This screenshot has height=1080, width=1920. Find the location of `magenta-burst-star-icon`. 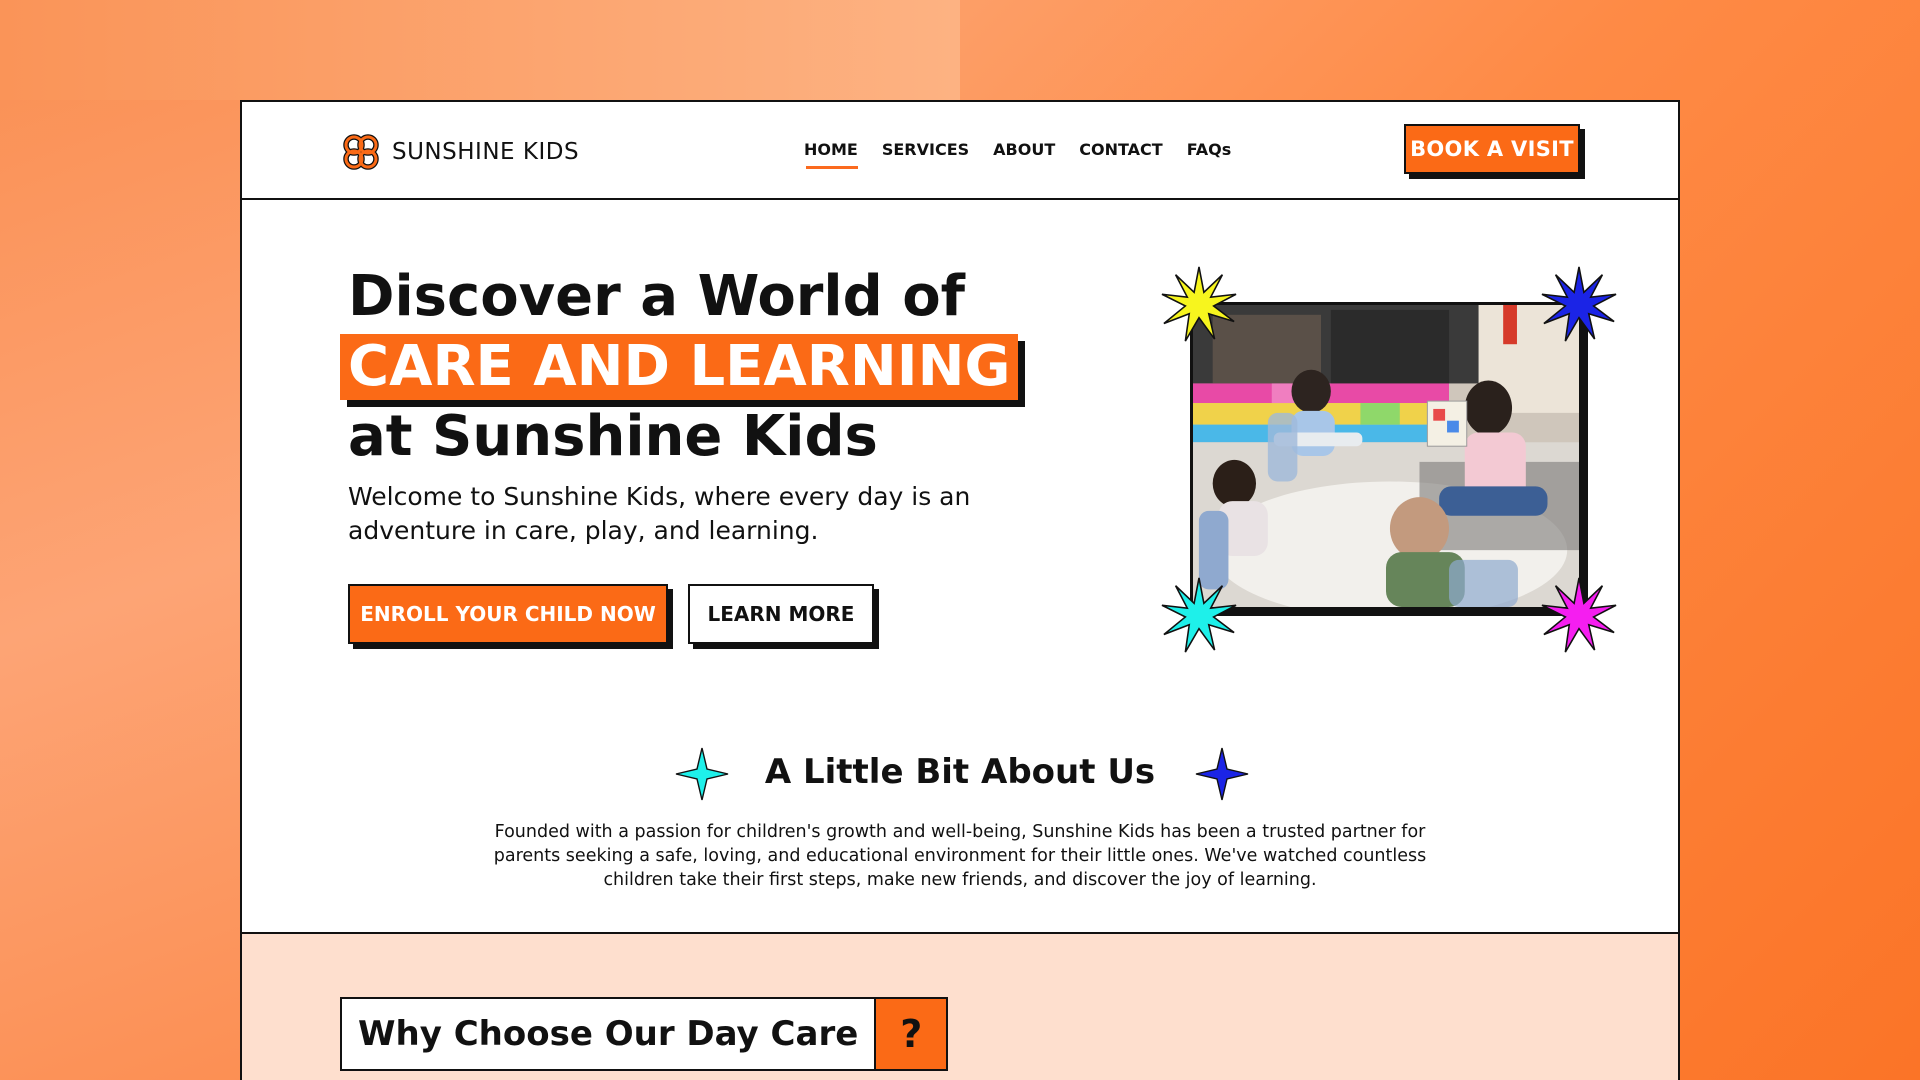

magenta-burst-star-icon is located at coordinates (1579, 615).